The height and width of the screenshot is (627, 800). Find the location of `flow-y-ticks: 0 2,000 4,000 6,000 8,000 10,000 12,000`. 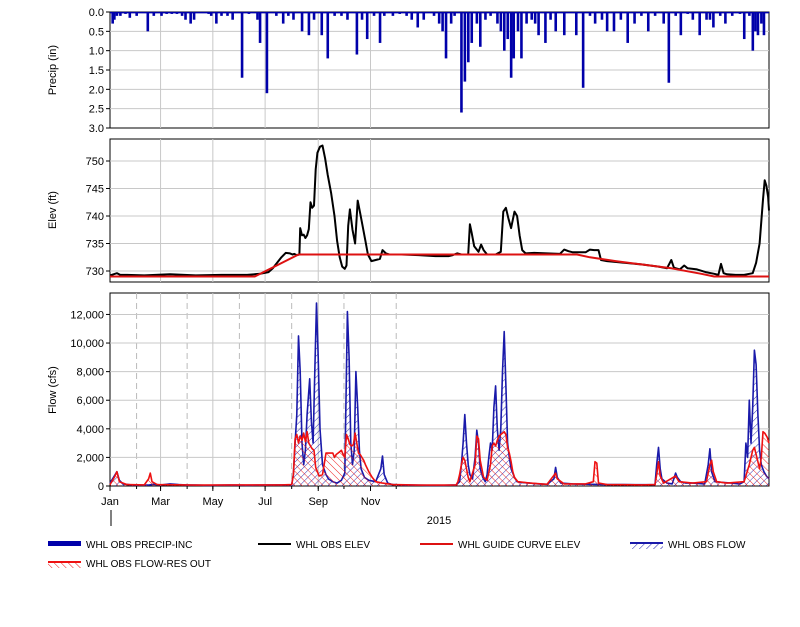

flow-y-ticks: 0 2,000 4,000 6,000 8,000 10,000 12,000 is located at coordinates (90, 401).